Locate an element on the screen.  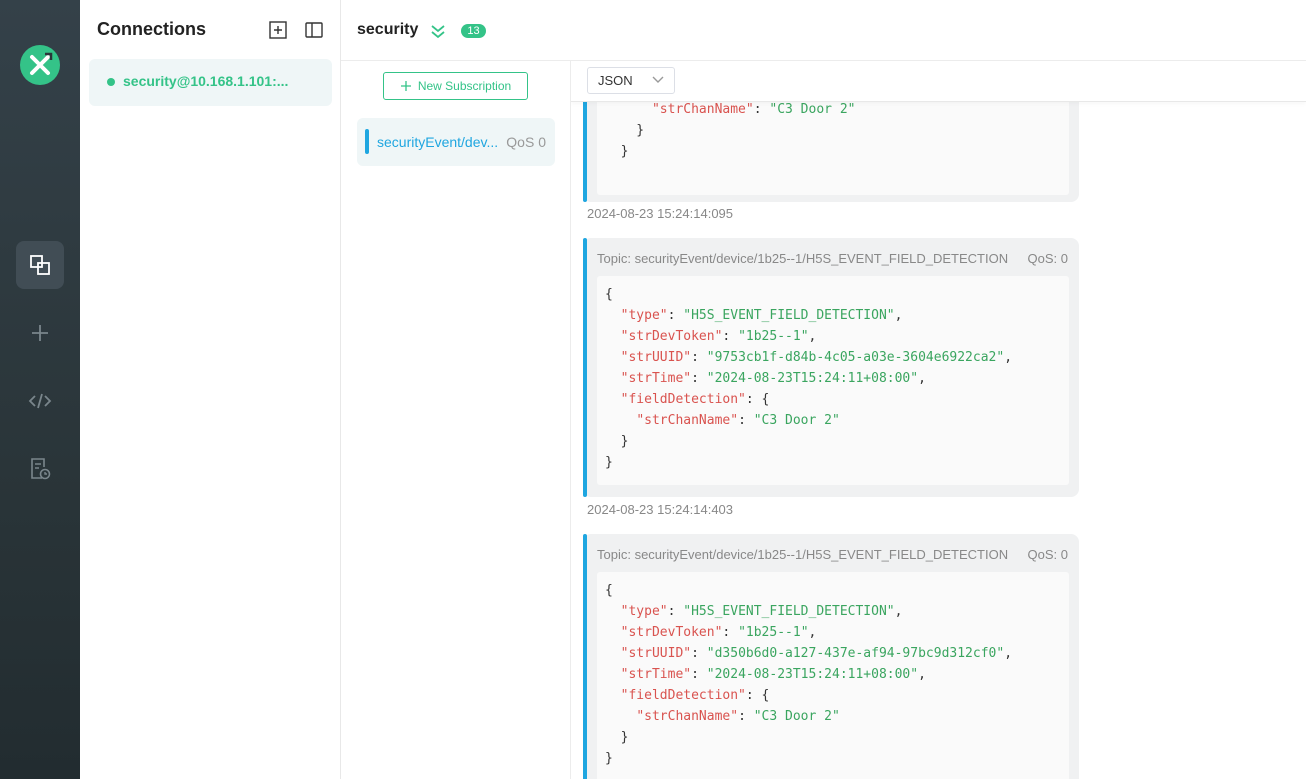
code-icon is located at coordinates (40, 401).